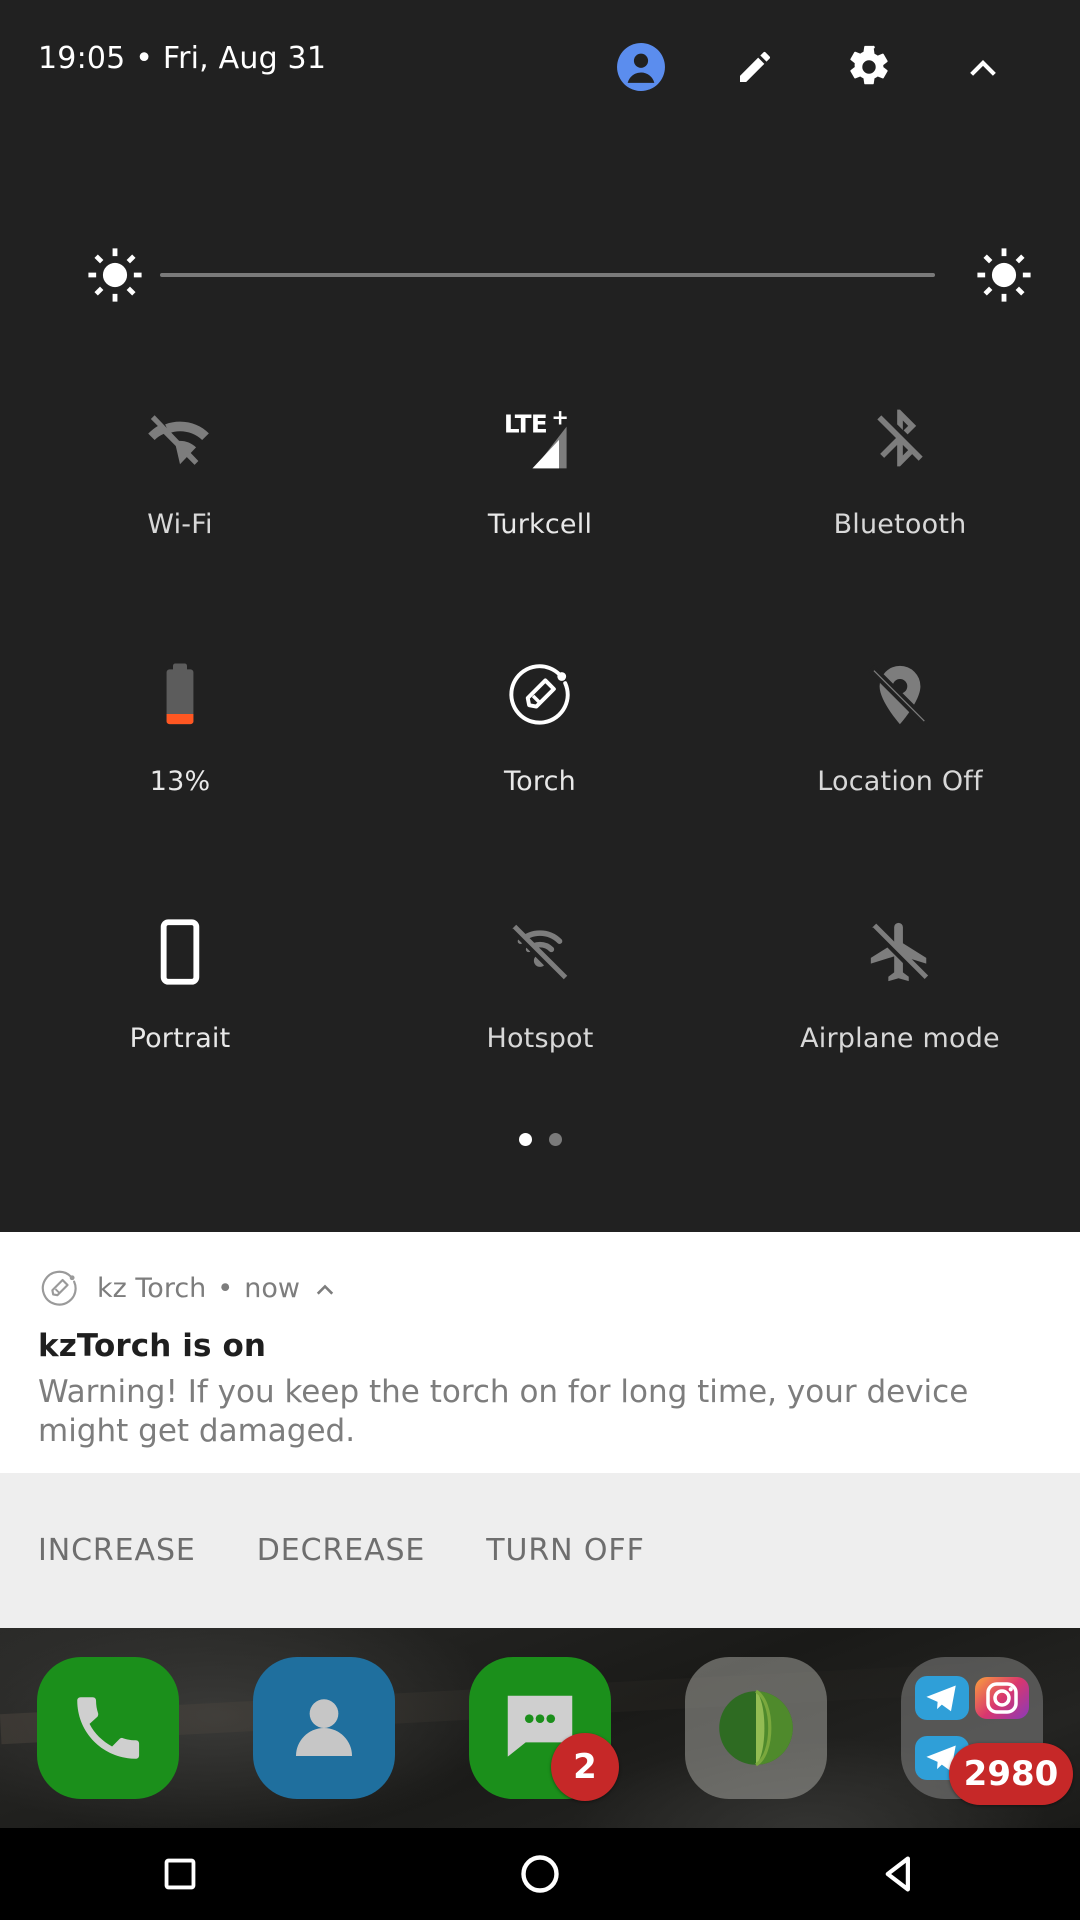  I want to click on green-ball-icon, so click(756, 1728).